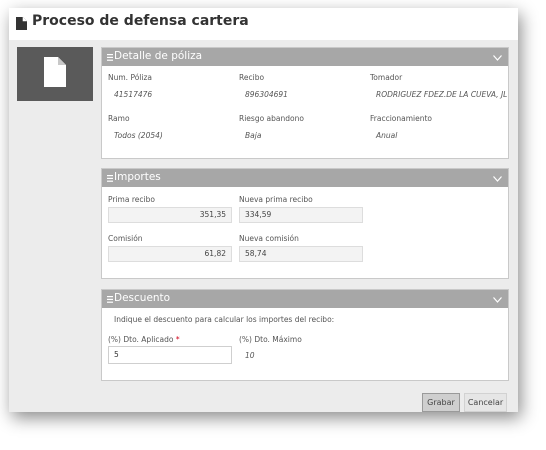  What do you see at coordinates (141, 339) in the screenshot?
I see `dto-aplicado-label-text: (%) Dto. Aplicado` at bounding box center [141, 339].